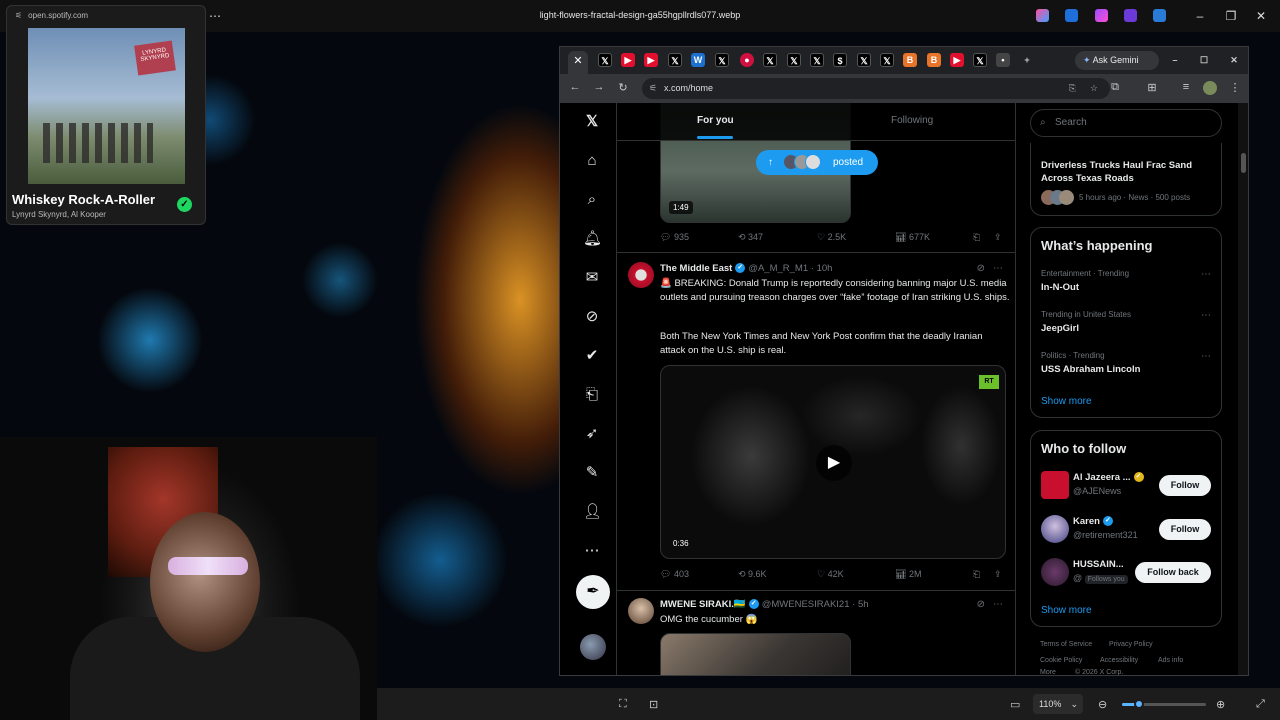 This screenshot has height=720, width=1280. What do you see at coordinates (592, 161) in the screenshot?
I see `home-icon: ⌂` at bounding box center [592, 161].